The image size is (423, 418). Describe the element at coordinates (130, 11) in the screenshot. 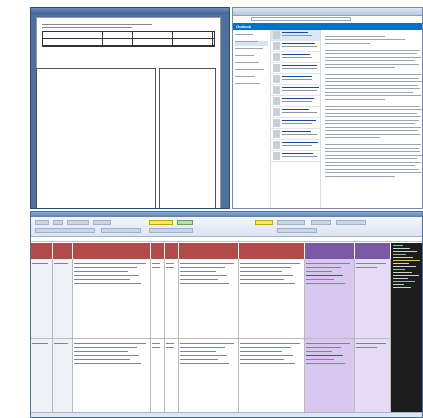

I see `document-titlebar` at that location.